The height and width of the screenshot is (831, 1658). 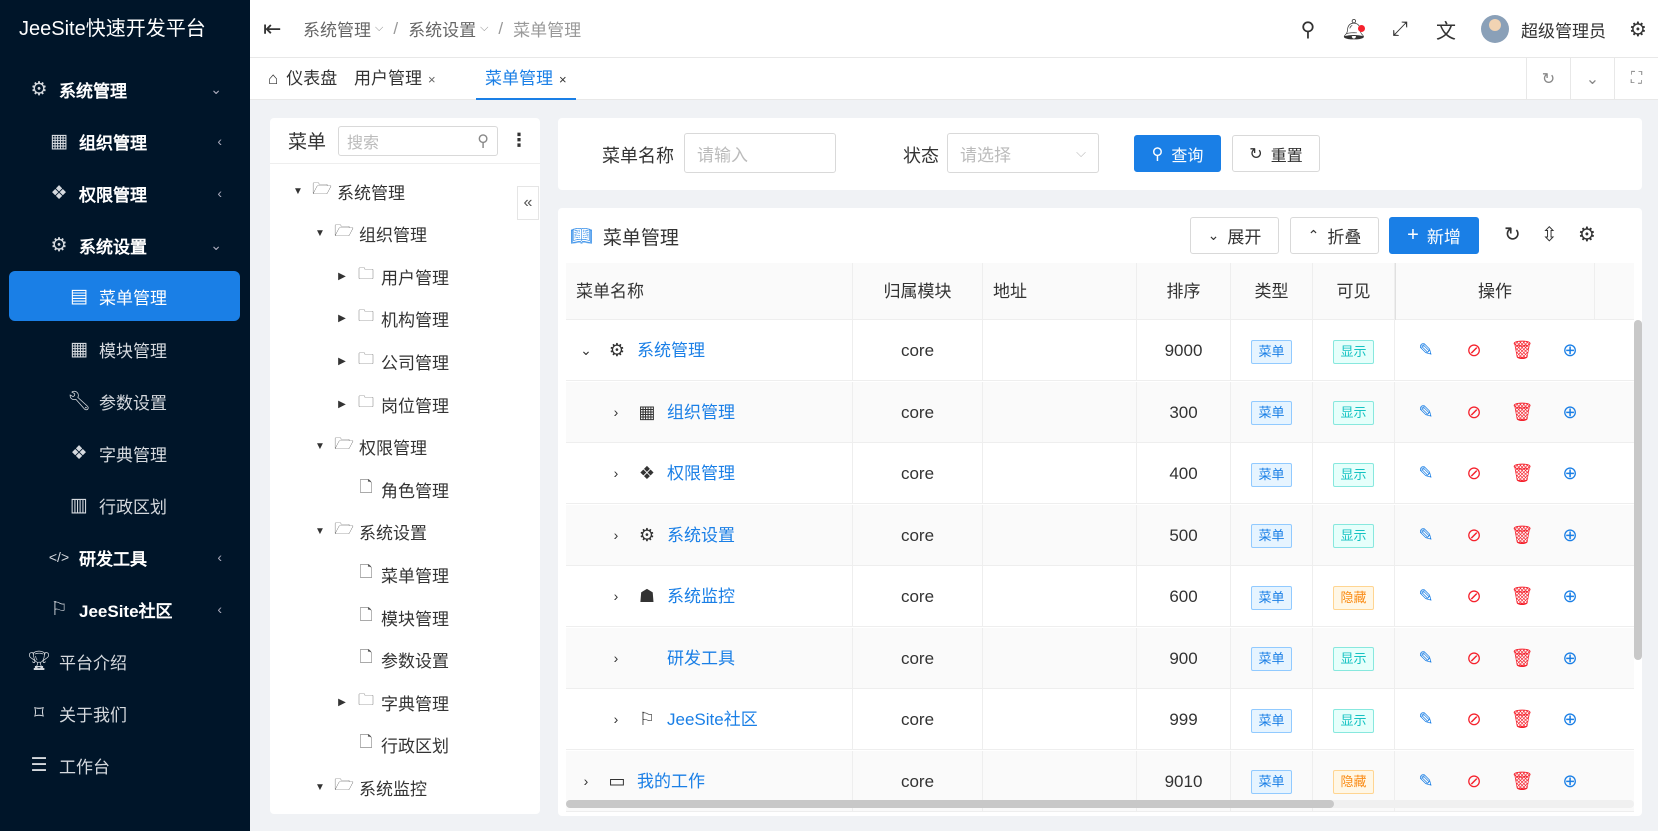 I want to click on tree-node: 🗋︎ 菜单管理, so click(x=391, y=574).